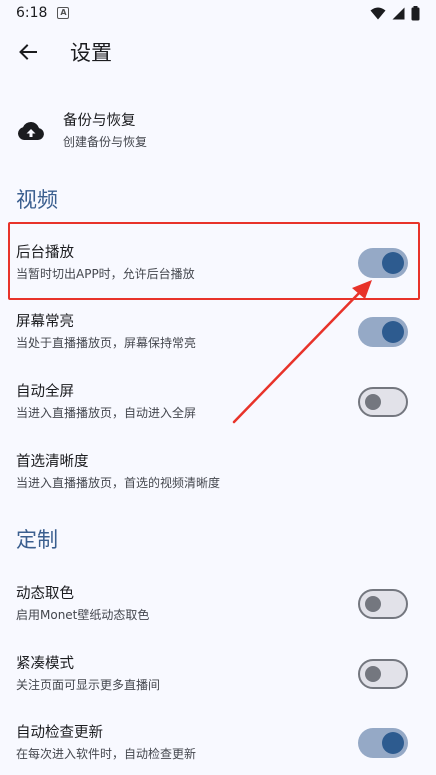 The height and width of the screenshot is (775, 436). What do you see at coordinates (302, 352) in the screenshot?
I see `annotation-arrow-icon` at bounding box center [302, 352].